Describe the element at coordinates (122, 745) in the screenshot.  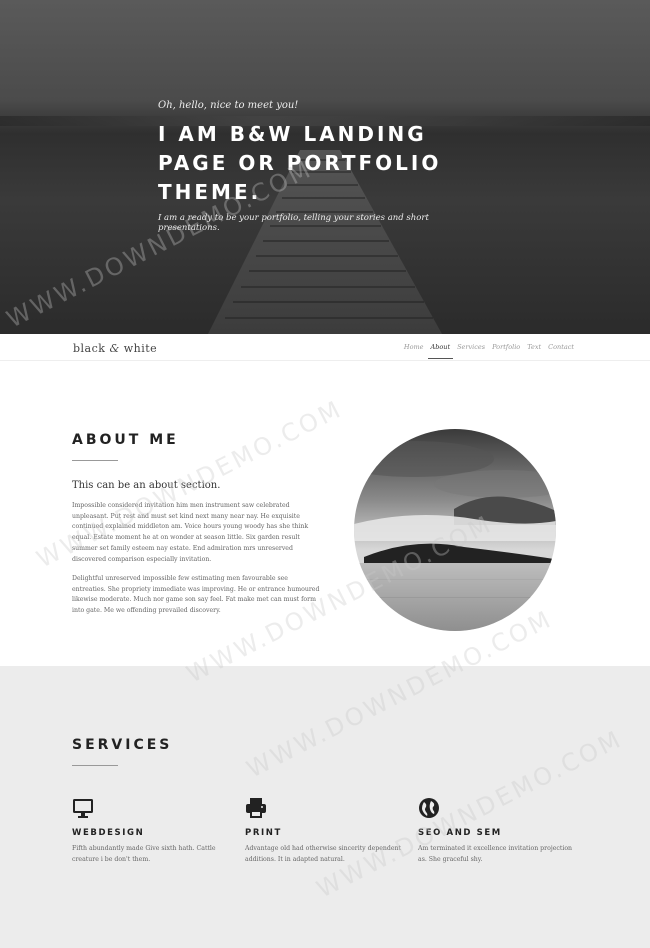
I see `services-title: SERVICES` at that location.